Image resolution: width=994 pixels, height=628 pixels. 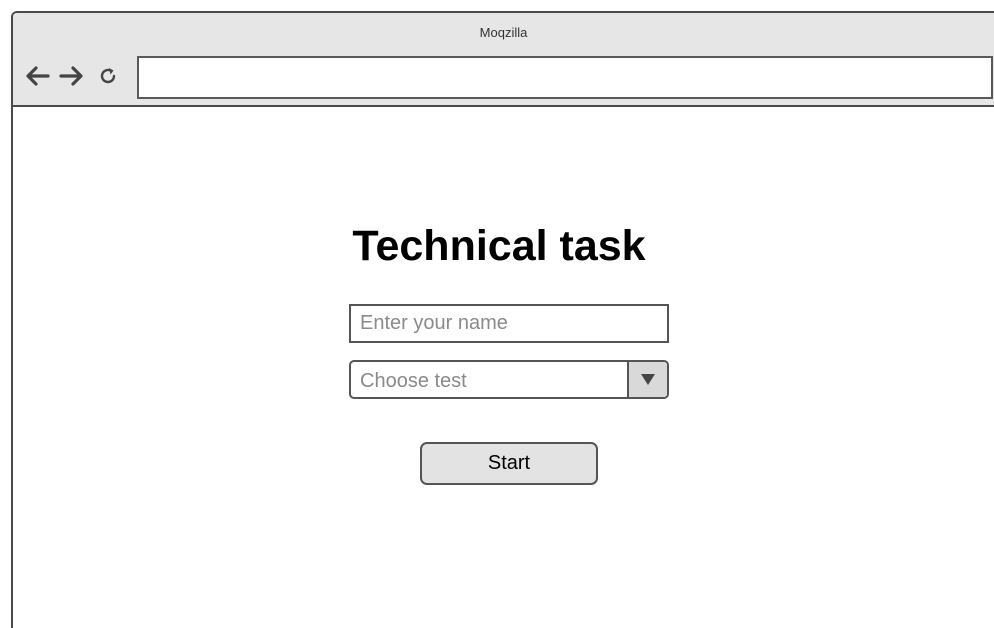 What do you see at coordinates (509, 463) in the screenshot?
I see `start-button: Start` at bounding box center [509, 463].